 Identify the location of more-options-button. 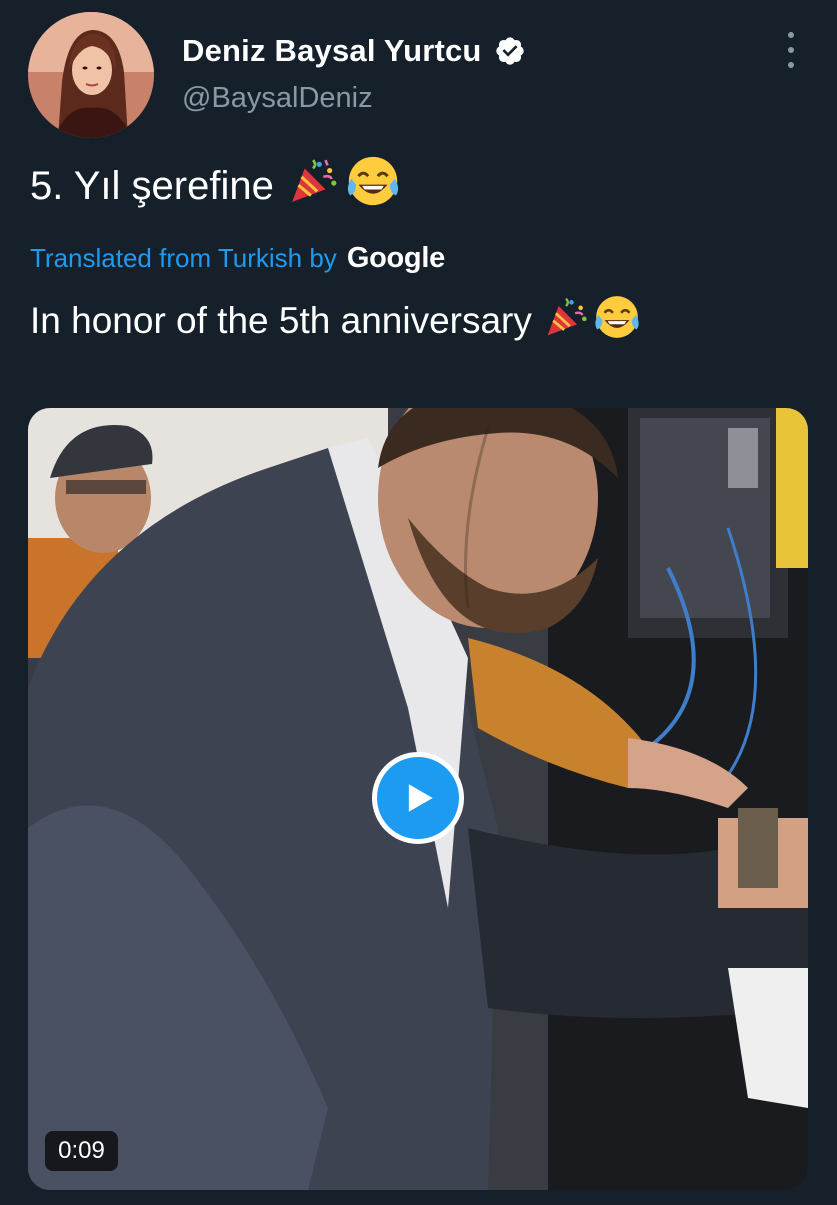
(791, 50).